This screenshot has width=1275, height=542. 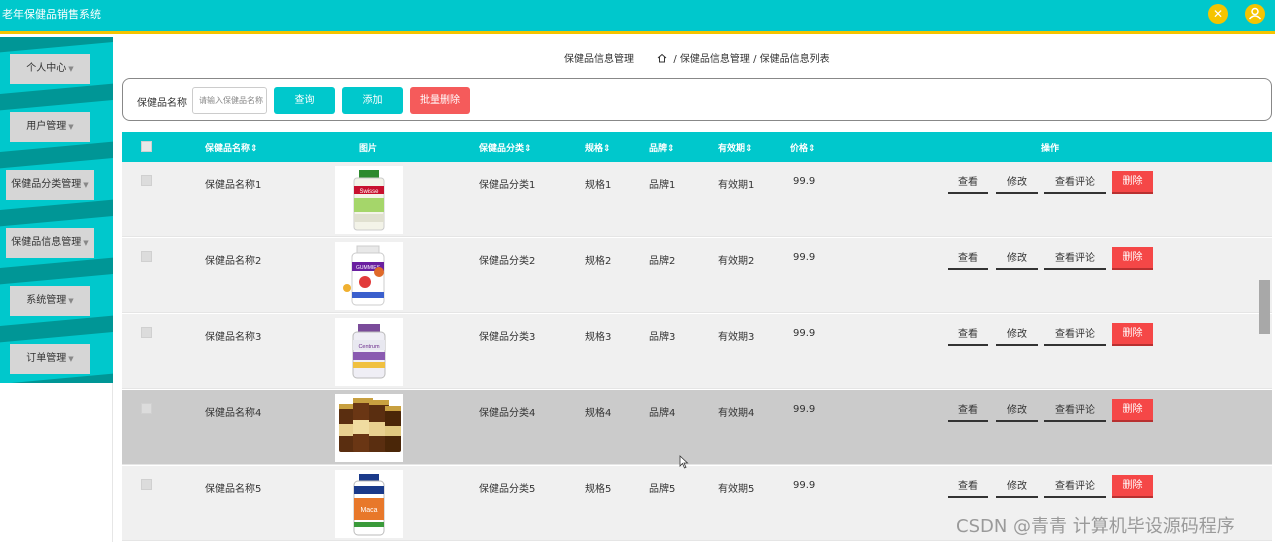 I want to click on breadcrumb-path: / 保健品信息管理 / 保健品信息列表, so click(x=751, y=59).